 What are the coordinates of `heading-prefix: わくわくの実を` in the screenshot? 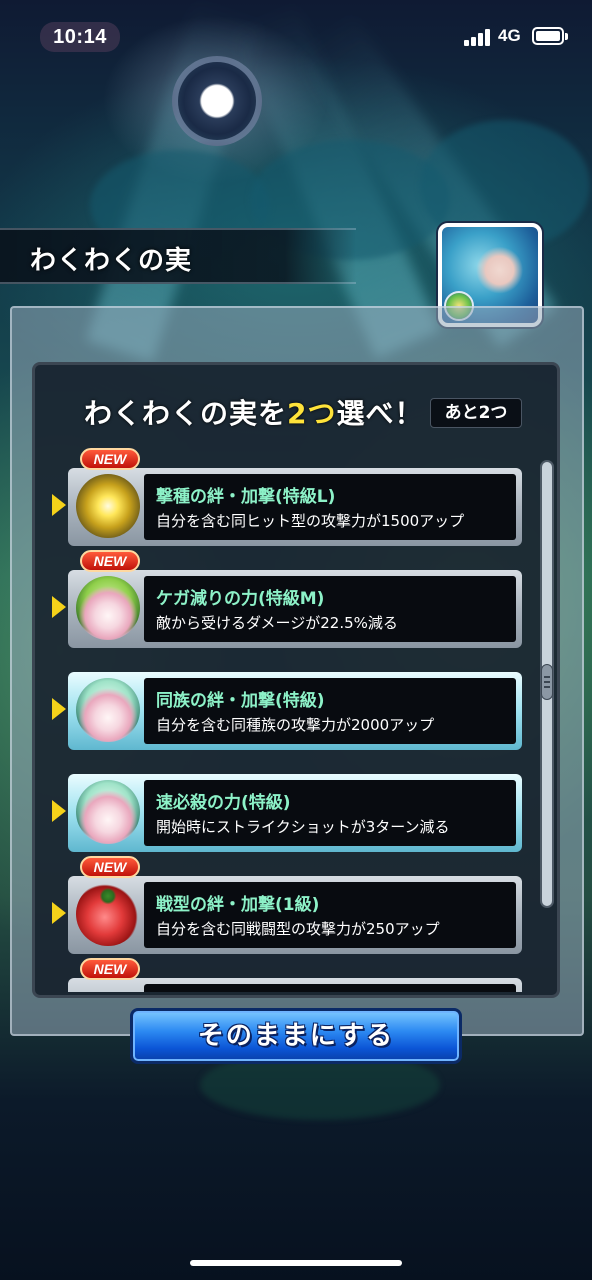 It's located at (186, 413).